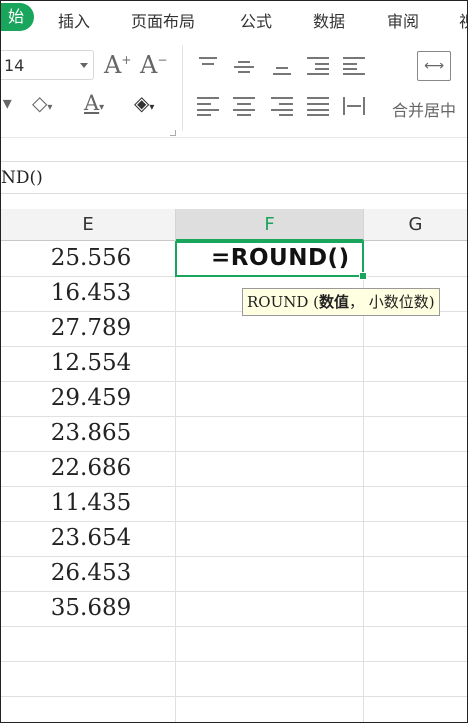 The height and width of the screenshot is (723, 468). I want to click on align-center-icon, so click(244, 106).